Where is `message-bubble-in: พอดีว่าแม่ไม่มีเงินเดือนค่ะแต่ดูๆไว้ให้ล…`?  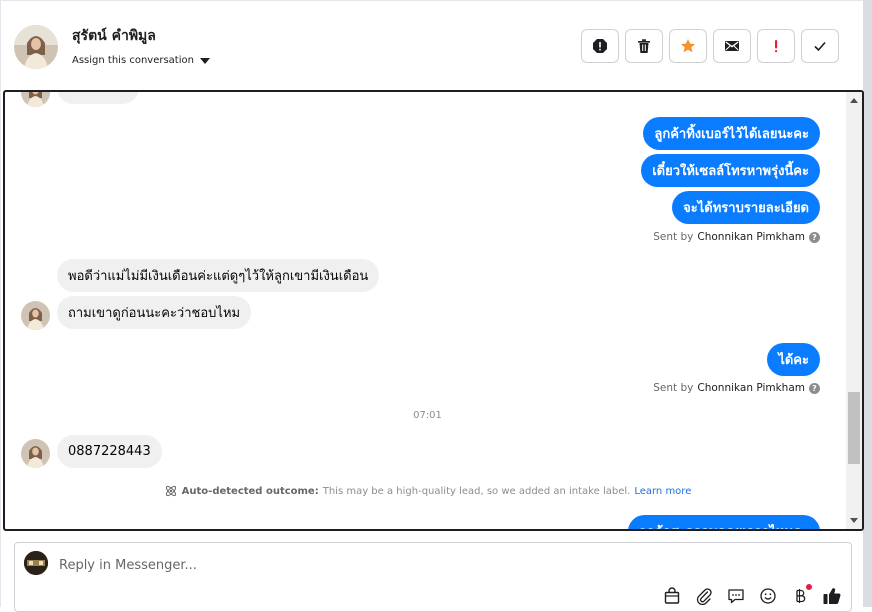 message-bubble-in: พอดีว่าแม่ไม่มีเงินเดือนค่ะแต่ดูๆไว้ให้ล… is located at coordinates (218, 275).